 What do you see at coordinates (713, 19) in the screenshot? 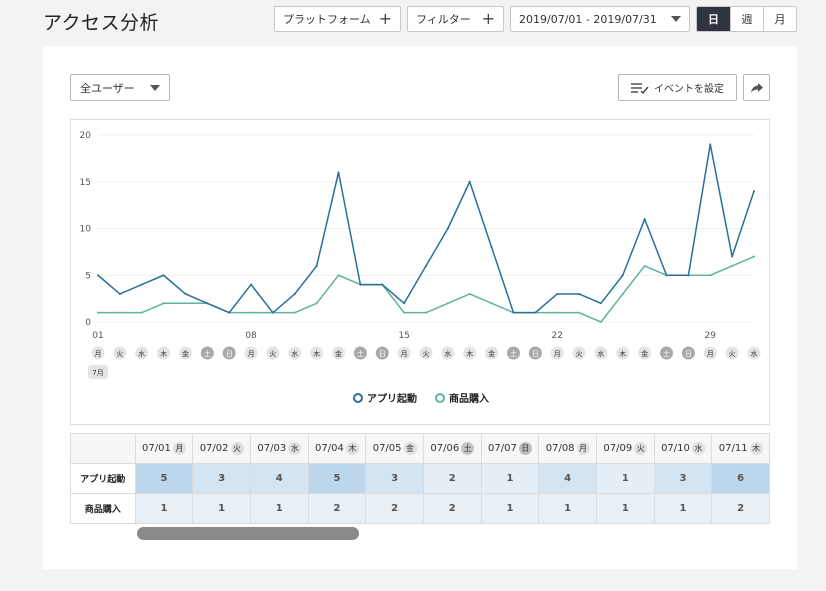
I see `granularity-day-button: 日` at bounding box center [713, 19].